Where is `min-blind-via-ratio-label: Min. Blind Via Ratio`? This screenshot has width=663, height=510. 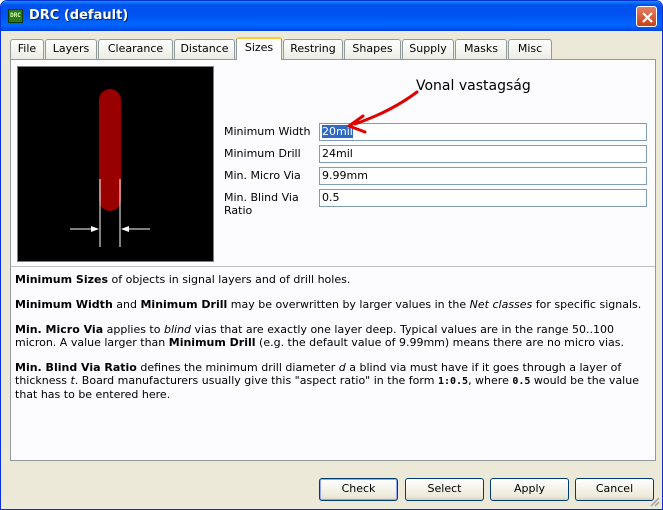
min-blind-via-ratio-label: Min. Blind Via Ratio is located at coordinates (261, 204).